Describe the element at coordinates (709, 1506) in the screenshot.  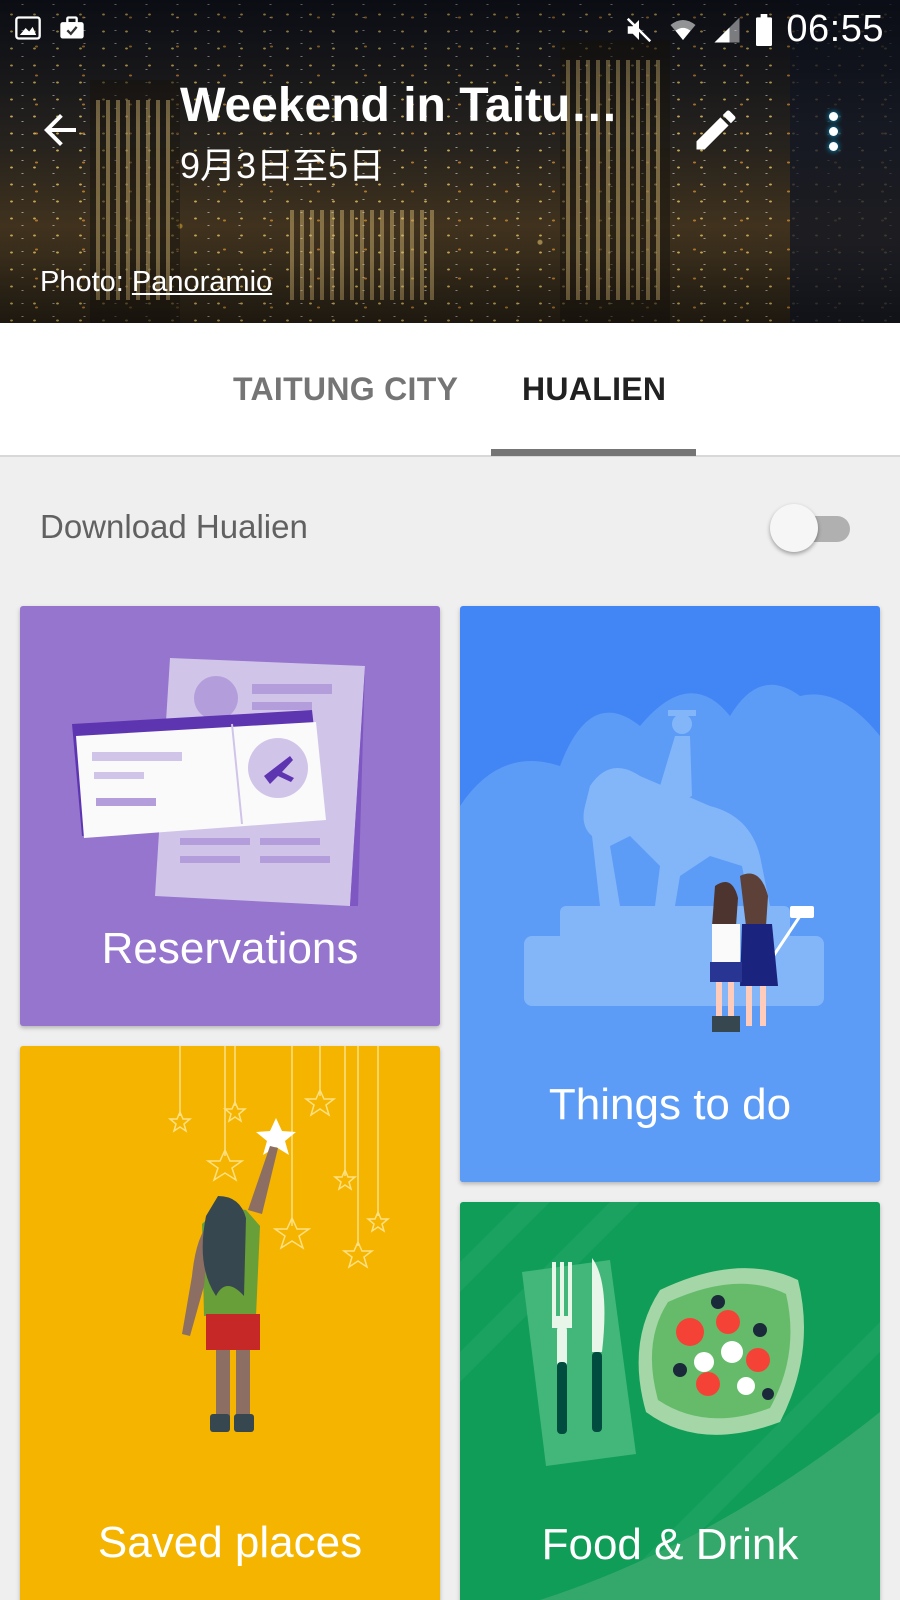
I see `table-curve` at that location.